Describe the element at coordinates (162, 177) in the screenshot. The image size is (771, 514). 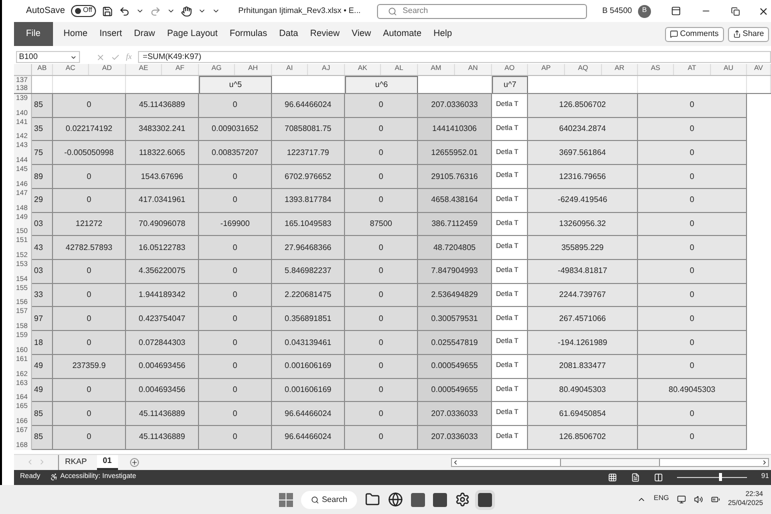
I see `table-cell: 1543.67696` at that location.